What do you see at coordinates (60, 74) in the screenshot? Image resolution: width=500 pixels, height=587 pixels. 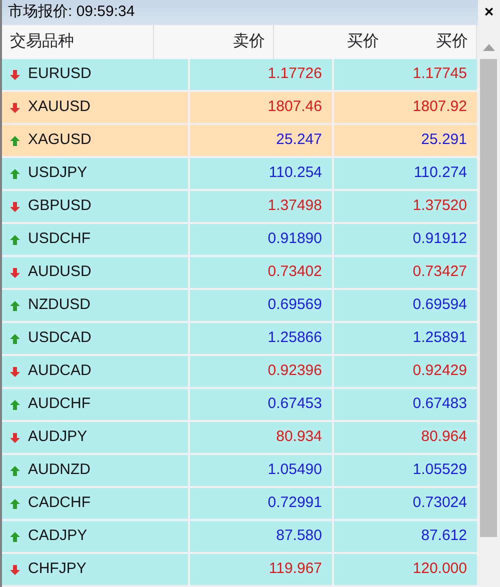 I see `symbol-name: EURUSD` at bounding box center [60, 74].